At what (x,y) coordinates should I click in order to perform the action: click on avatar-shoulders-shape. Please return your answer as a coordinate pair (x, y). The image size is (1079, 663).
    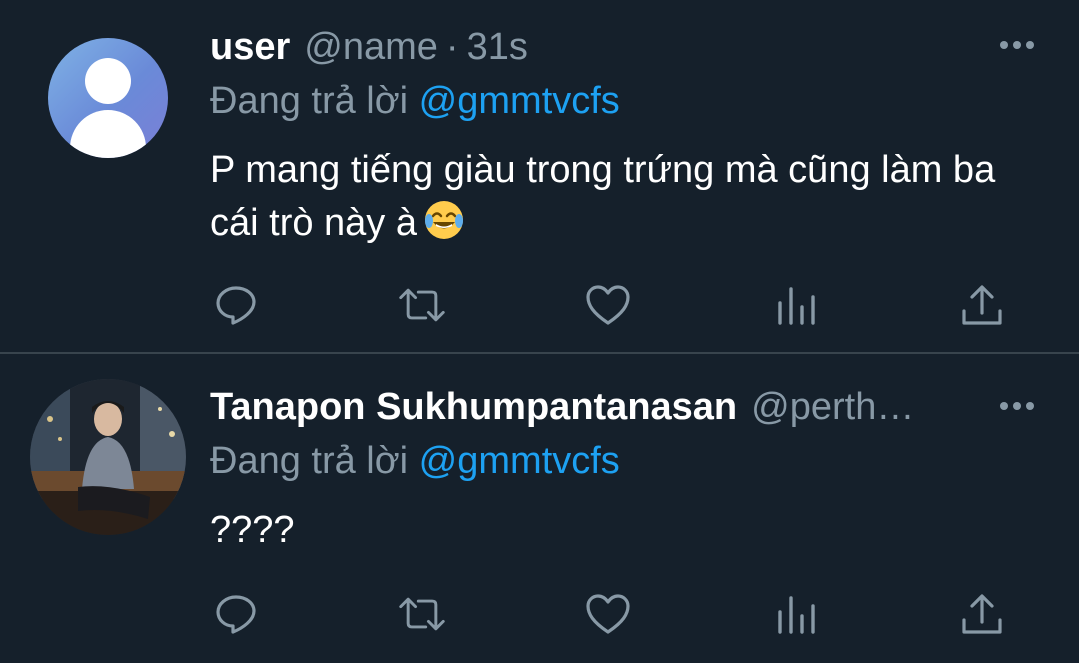
    Looking at the image, I should click on (108, 134).